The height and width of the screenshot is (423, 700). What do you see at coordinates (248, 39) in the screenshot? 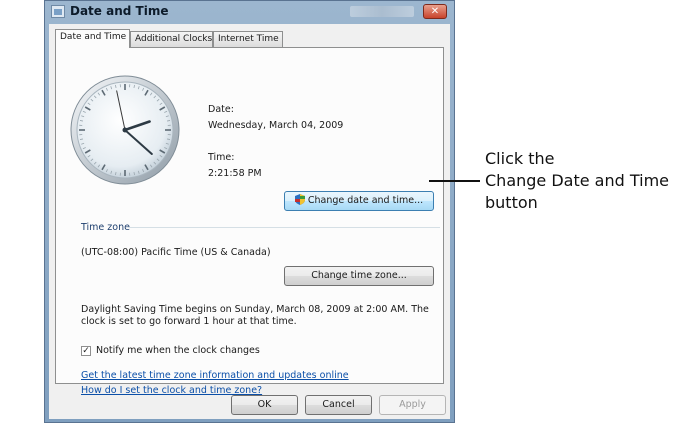
I see `tab-internet-time: Internet Time` at bounding box center [248, 39].